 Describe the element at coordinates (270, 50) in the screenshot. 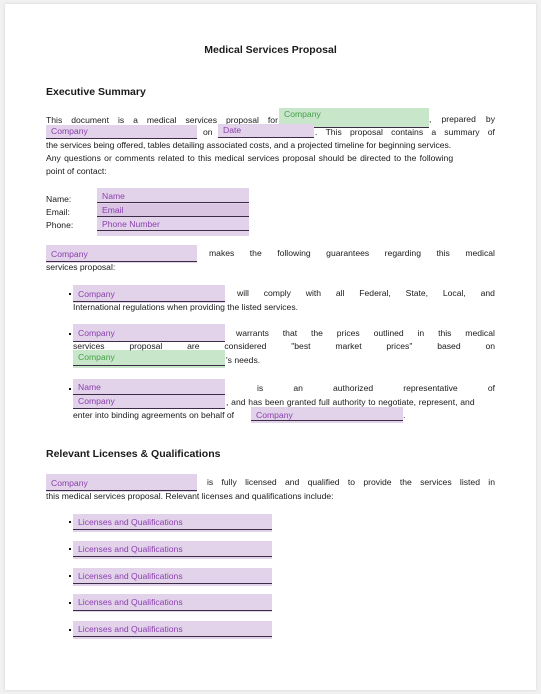

I see `document-title: Medical Services Proposal` at that location.